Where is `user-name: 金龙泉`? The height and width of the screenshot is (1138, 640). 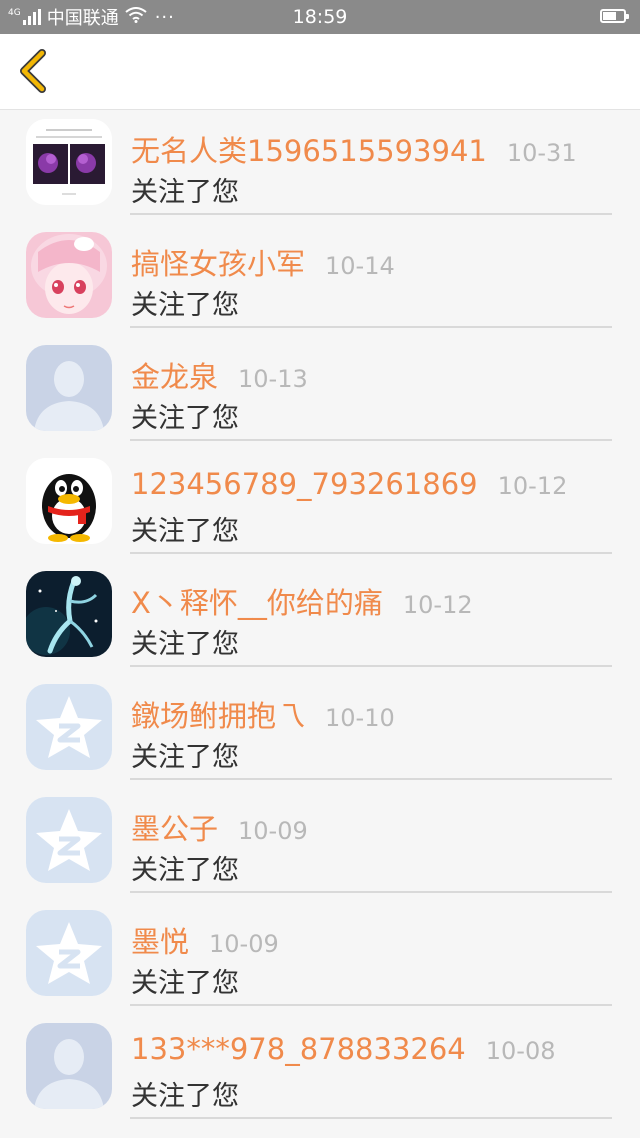
user-name: 金龙泉 is located at coordinates (174, 375).